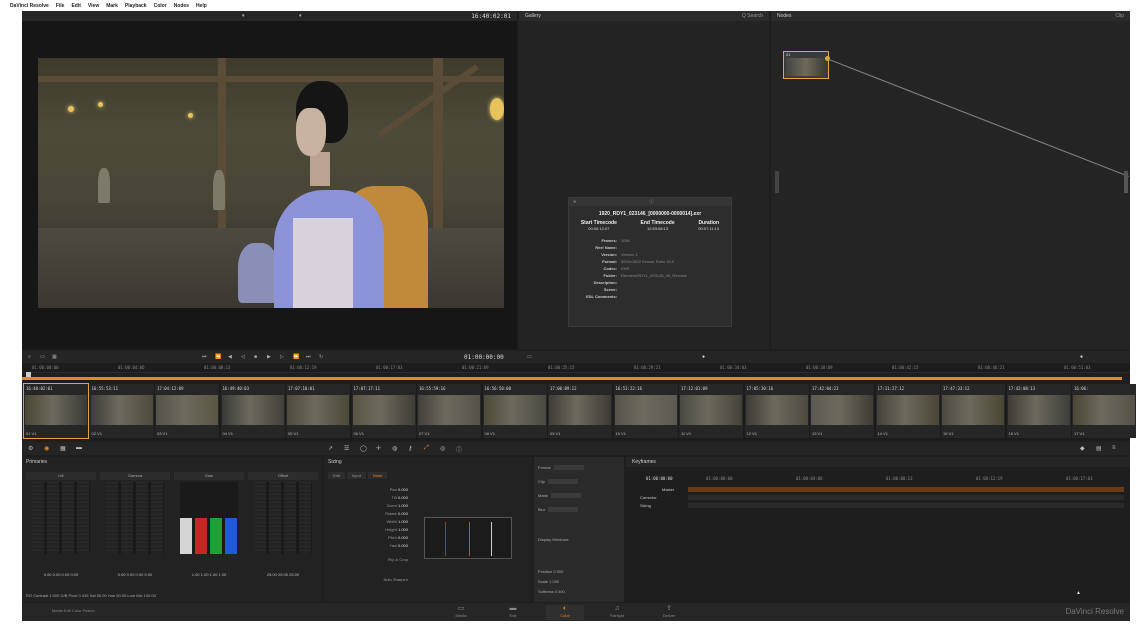 Image resolution: width=1140 pixels, height=626 pixels. Describe the element at coordinates (181, 6) in the screenshot. I see `menu-nodes: Nodes` at that location.